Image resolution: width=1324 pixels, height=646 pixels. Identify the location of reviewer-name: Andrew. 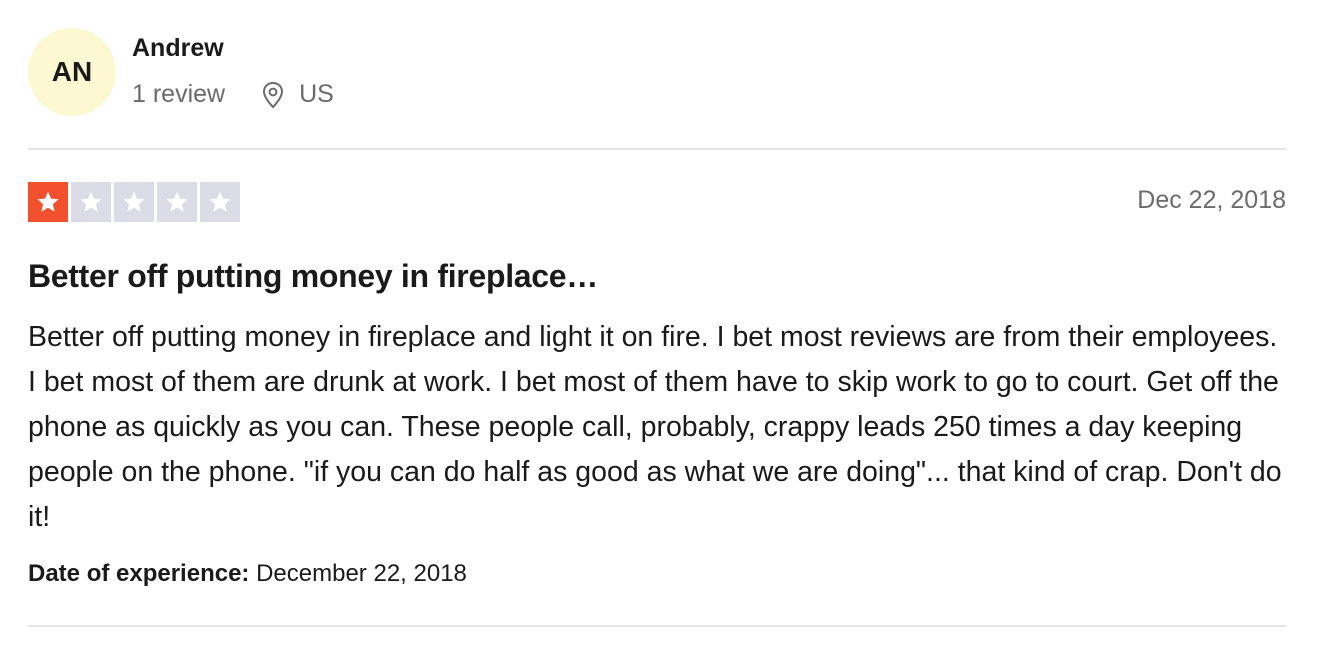
(178, 48).